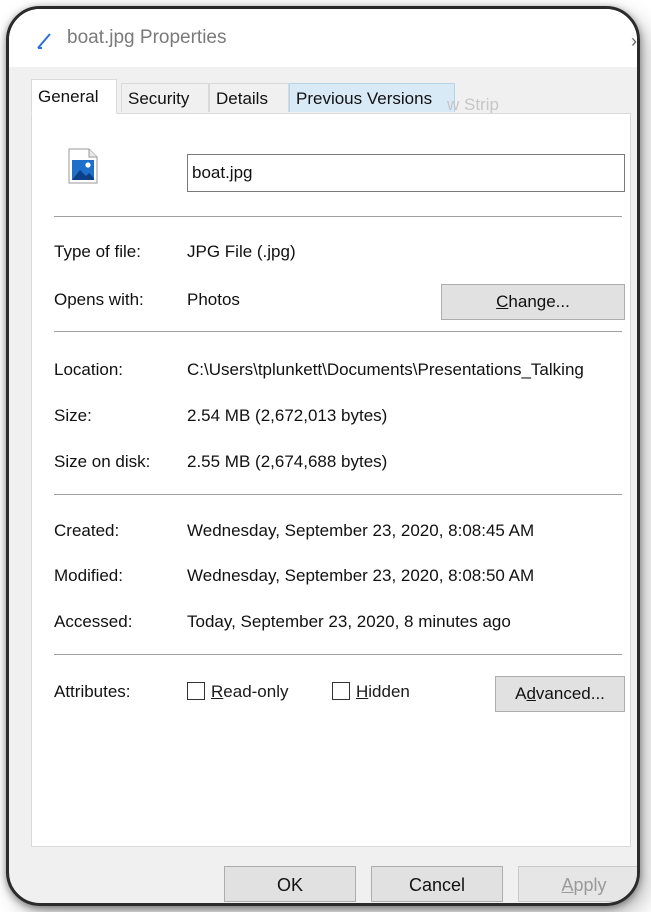  What do you see at coordinates (102, 461) in the screenshot?
I see `size-on-disk-label: Size on disk:` at bounding box center [102, 461].